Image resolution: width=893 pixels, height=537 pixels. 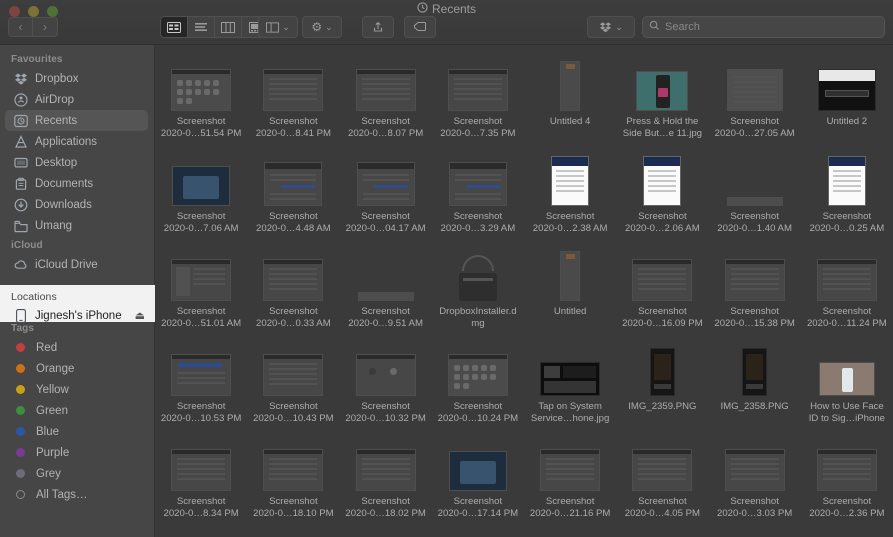 I want to click on sidebar-item-icloud-drive: iCloud Drive, so click(x=77, y=264).